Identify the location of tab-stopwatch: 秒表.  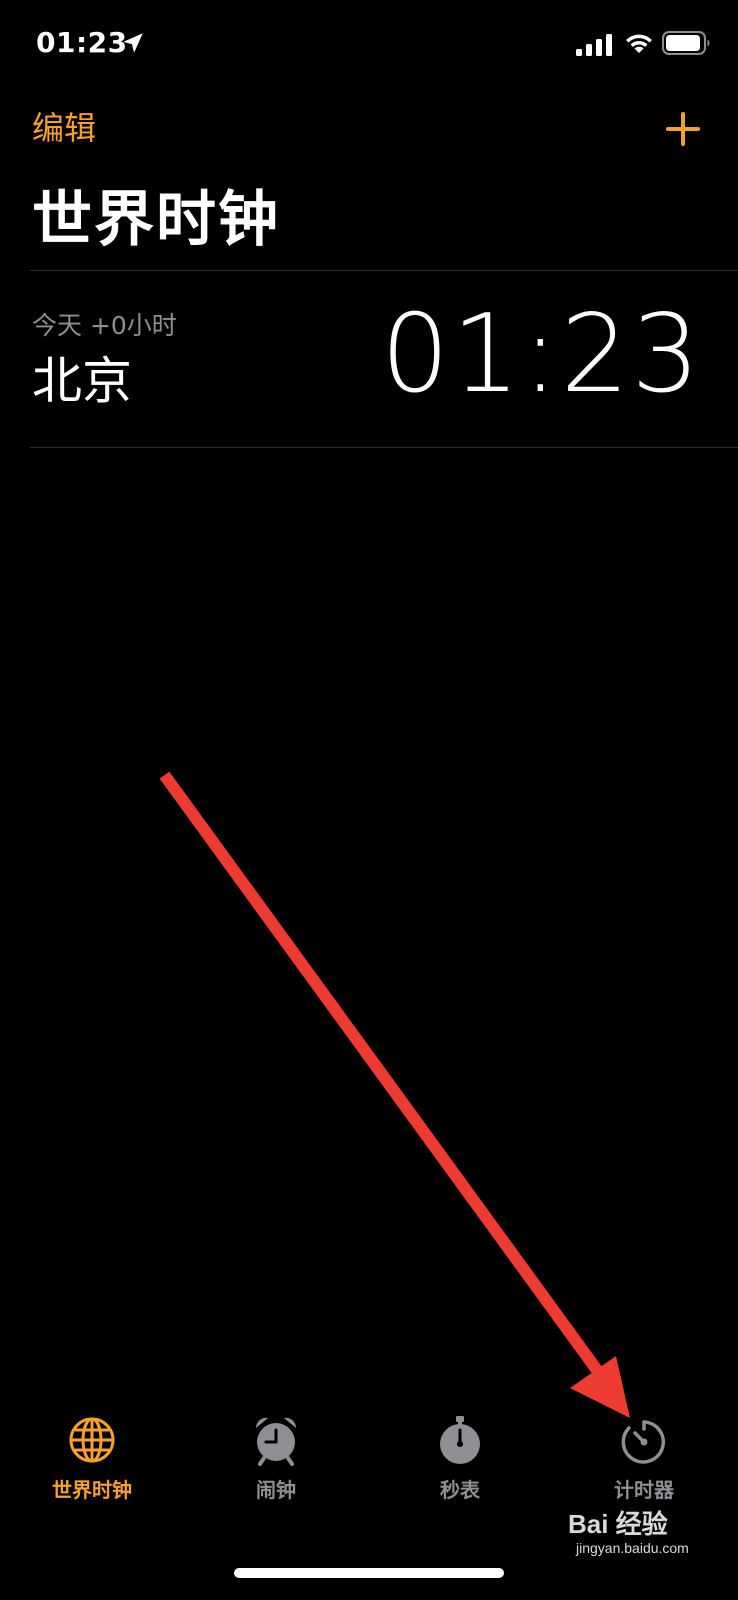
(460, 1464).